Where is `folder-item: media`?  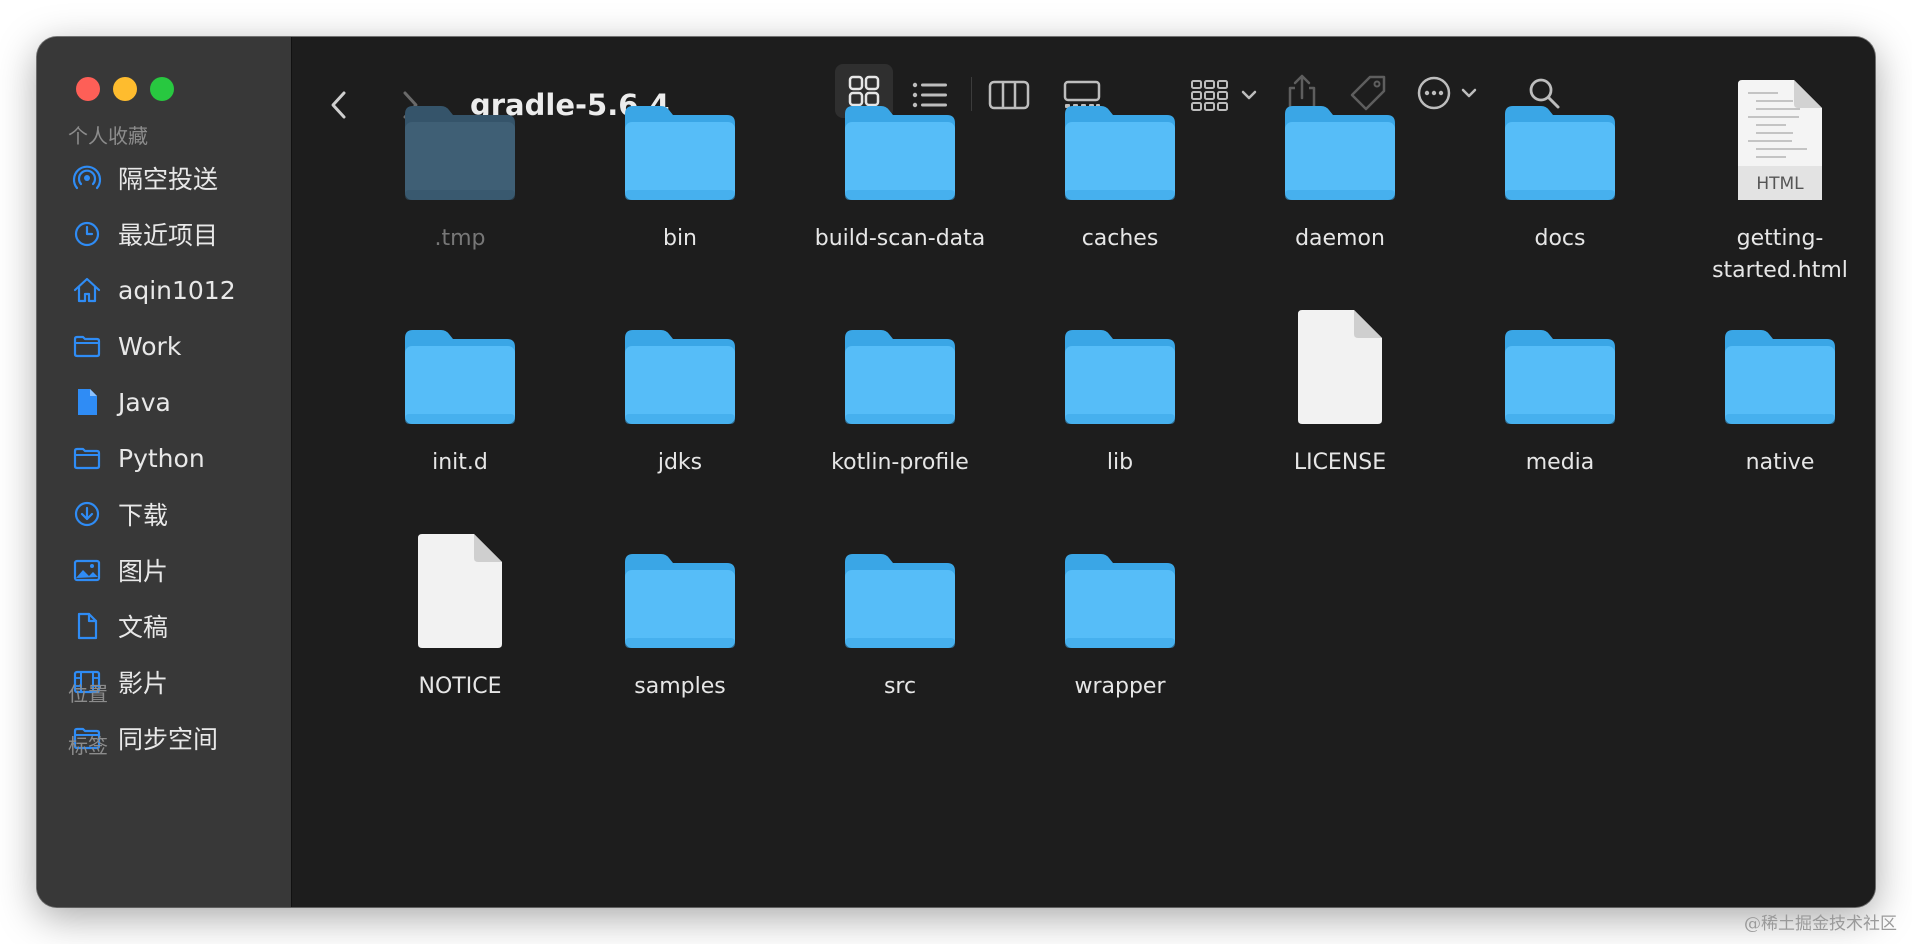
folder-item: media is located at coordinates (1560, 392).